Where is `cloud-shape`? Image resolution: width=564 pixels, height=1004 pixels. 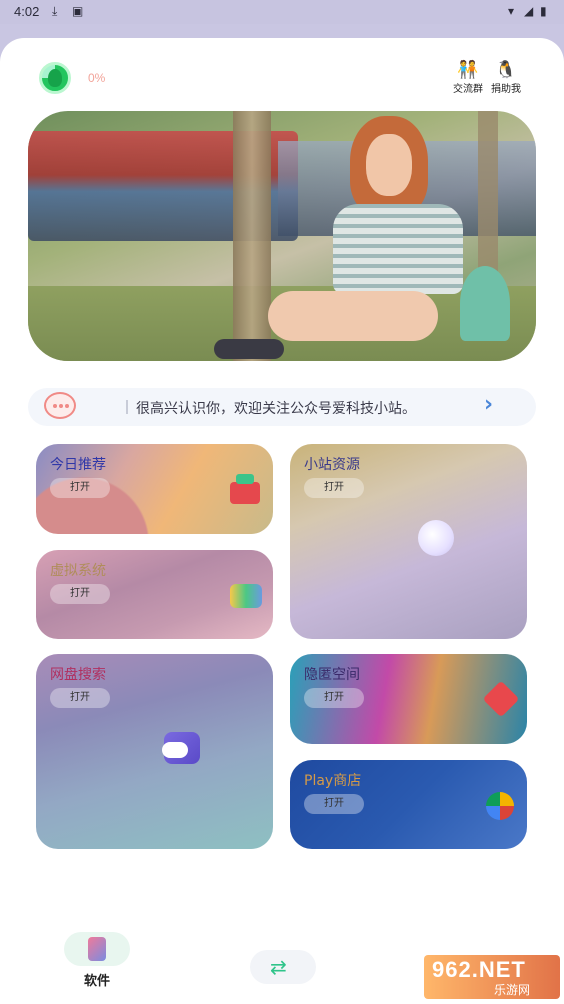 cloud-shape is located at coordinates (175, 750).